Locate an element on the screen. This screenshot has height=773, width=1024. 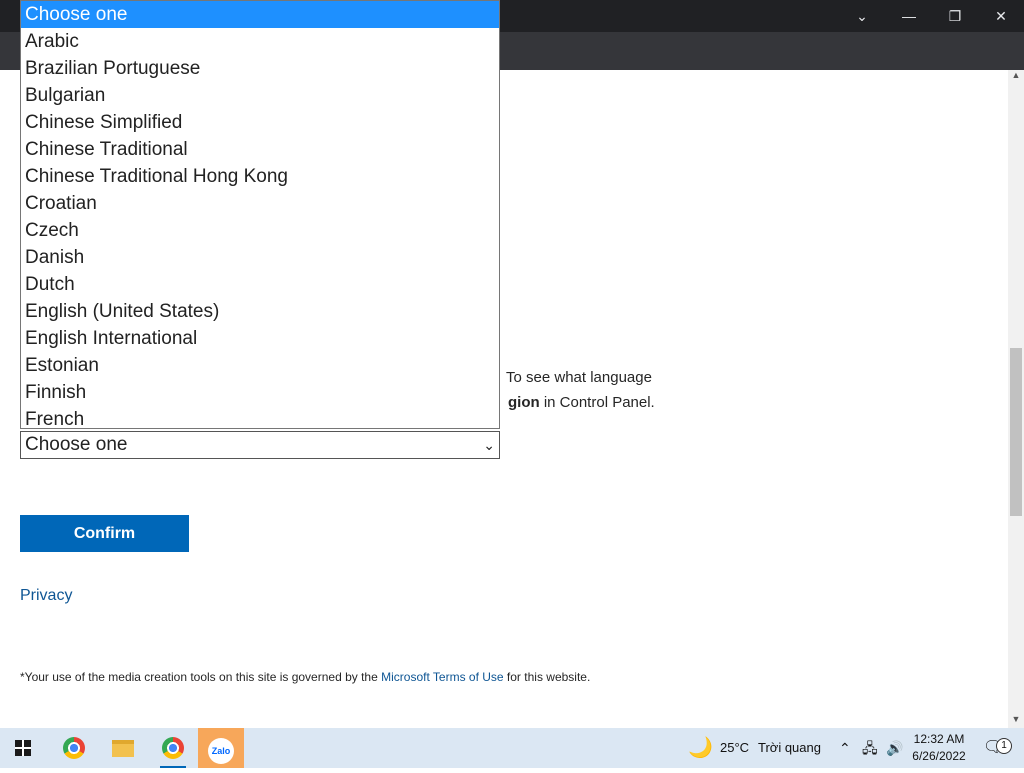
option-english-united-states: English (United States) is located at coordinates (260, 311).